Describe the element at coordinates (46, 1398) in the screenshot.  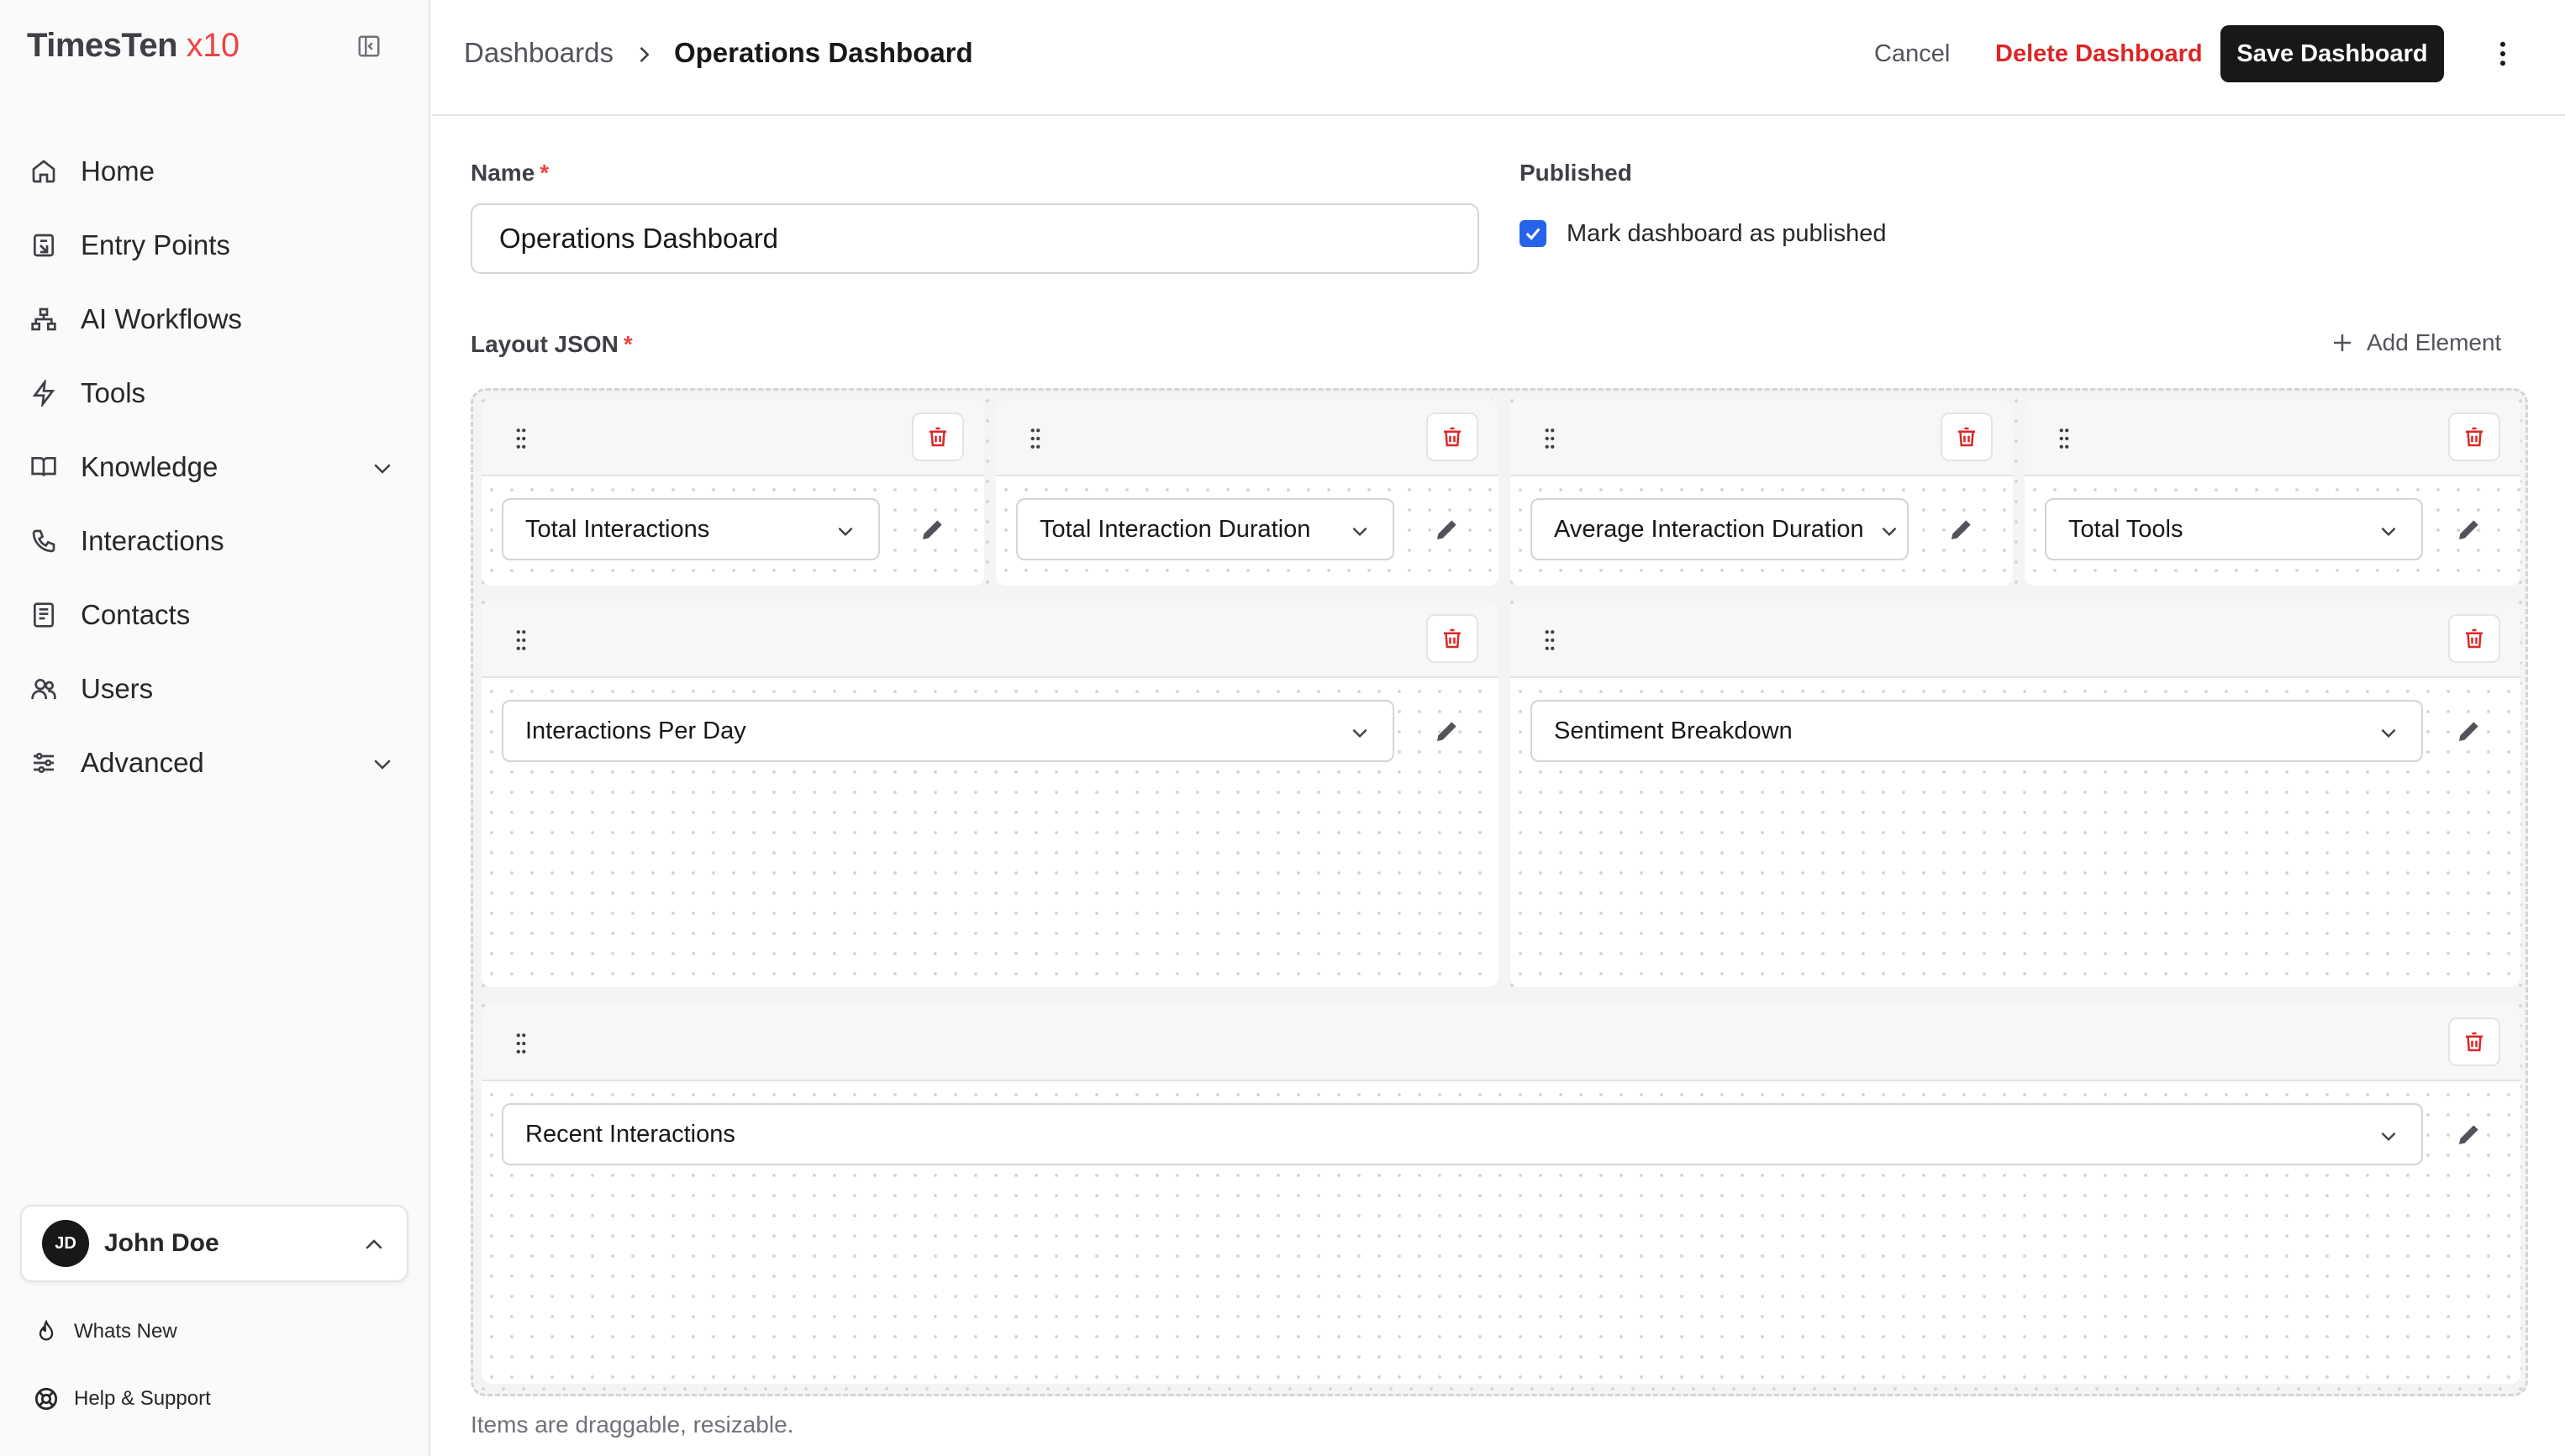
I see `lifebuoy-icon` at that location.